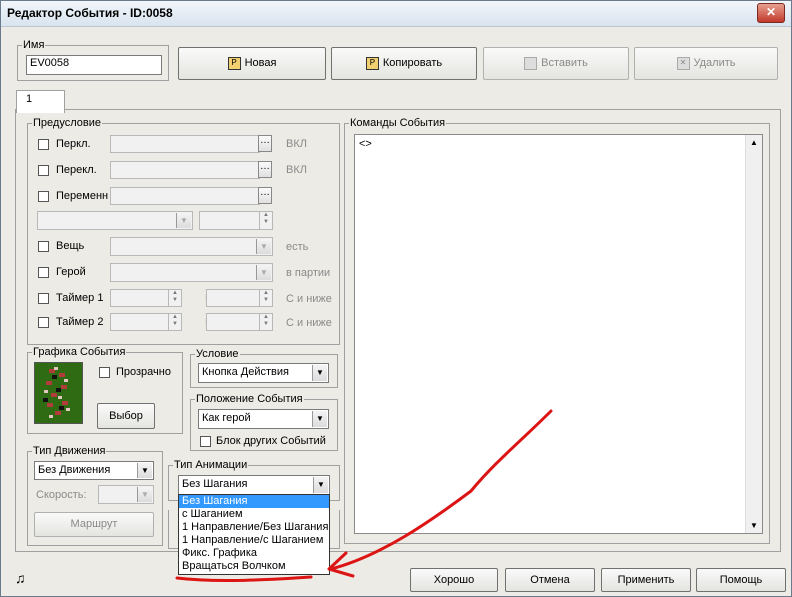 This screenshot has height=597, width=792. What do you see at coordinates (441, 490) in the screenshot?
I see `annotation-arrow-line` at bounding box center [441, 490].